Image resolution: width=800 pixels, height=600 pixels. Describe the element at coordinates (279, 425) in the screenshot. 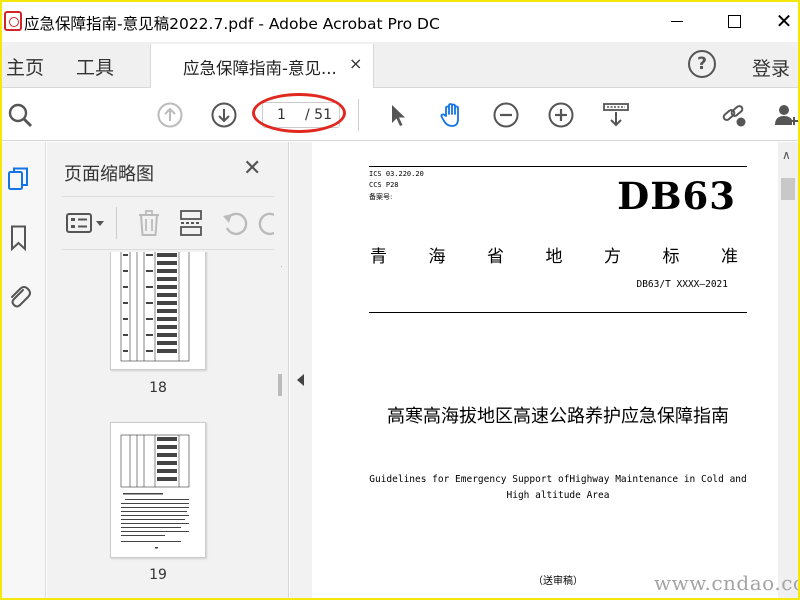

I see `thumbnail-scrollbar: ∧` at that location.